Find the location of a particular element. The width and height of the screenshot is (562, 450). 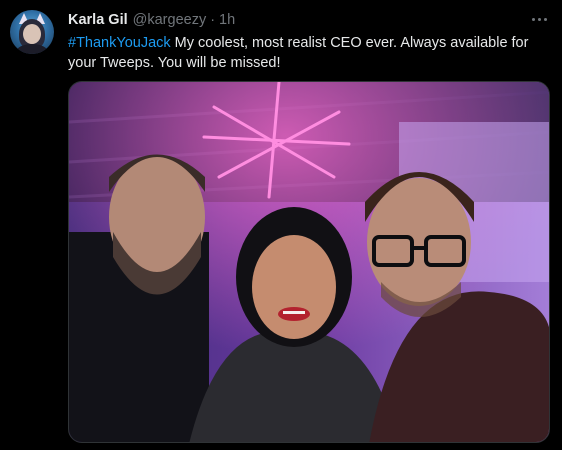

more-options-button is located at coordinates (539, 19).